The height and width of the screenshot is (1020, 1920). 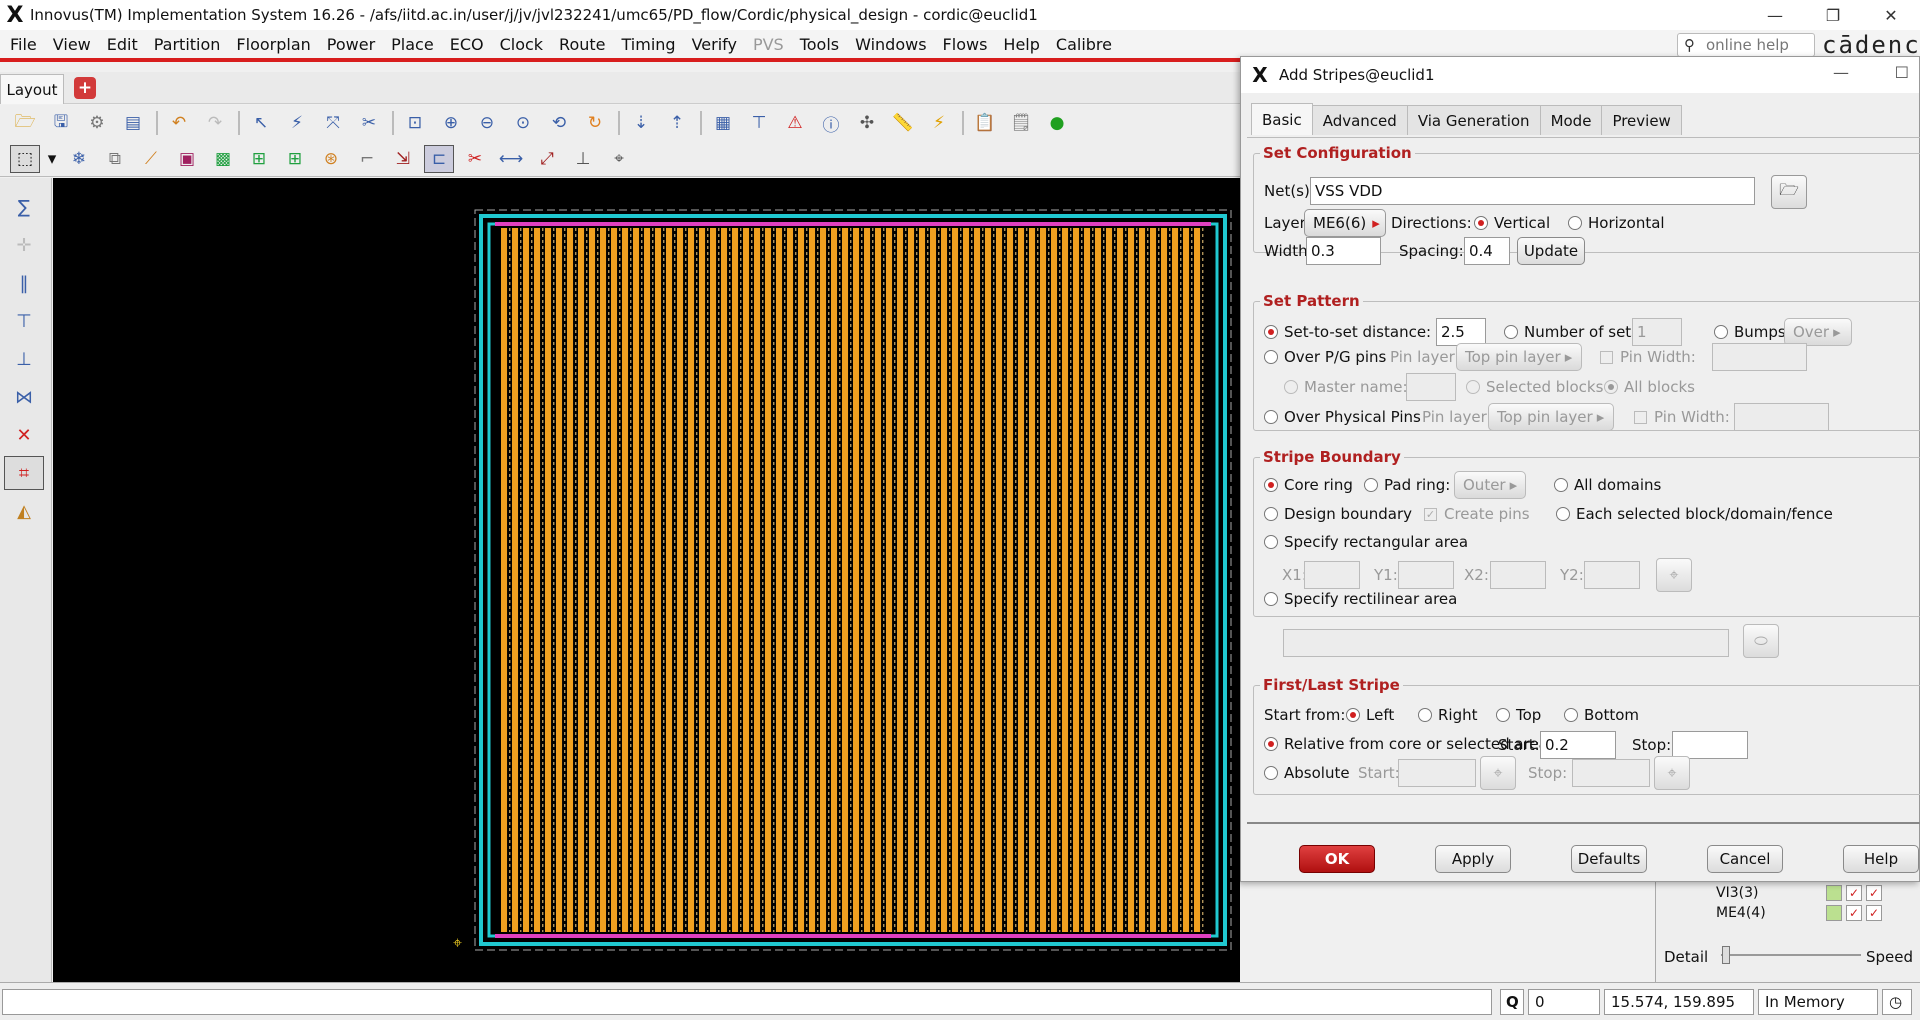 What do you see at coordinates (410, 44) in the screenshot?
I see `menu-place: Place` at bounding box center [410, 44].